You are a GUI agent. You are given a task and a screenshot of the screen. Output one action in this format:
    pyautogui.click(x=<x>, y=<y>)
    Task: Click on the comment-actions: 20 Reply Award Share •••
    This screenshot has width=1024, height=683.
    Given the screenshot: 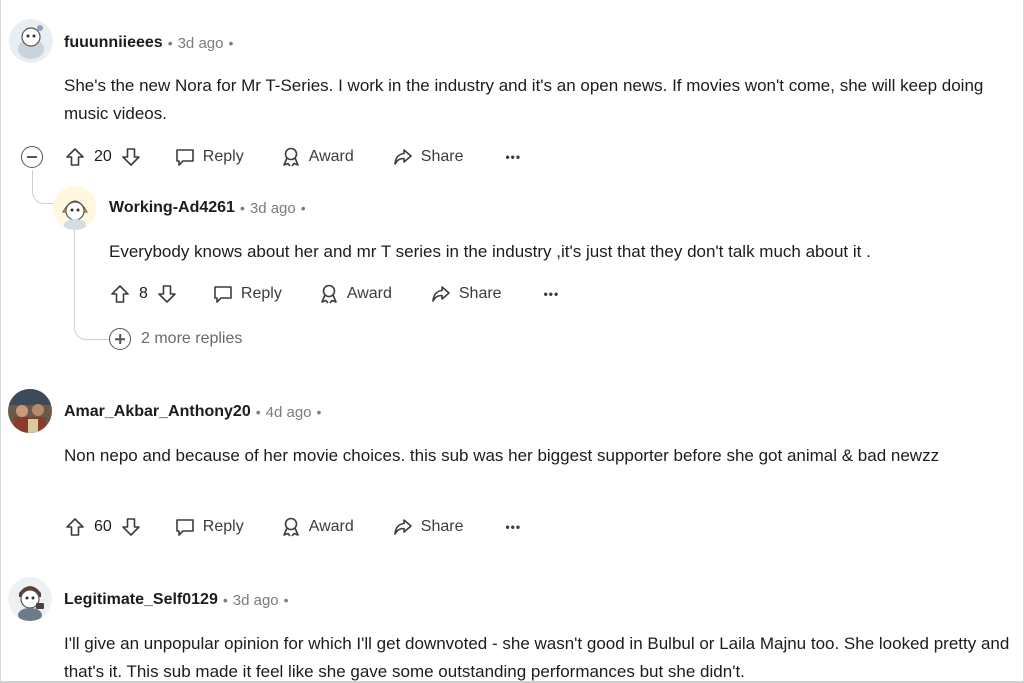 What is the action you would take?
    pyautogui.click(x=292, y=157)
    